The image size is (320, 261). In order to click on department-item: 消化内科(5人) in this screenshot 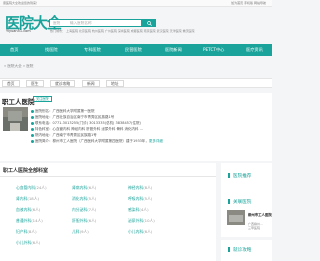, I will do `click(84, 199)`.